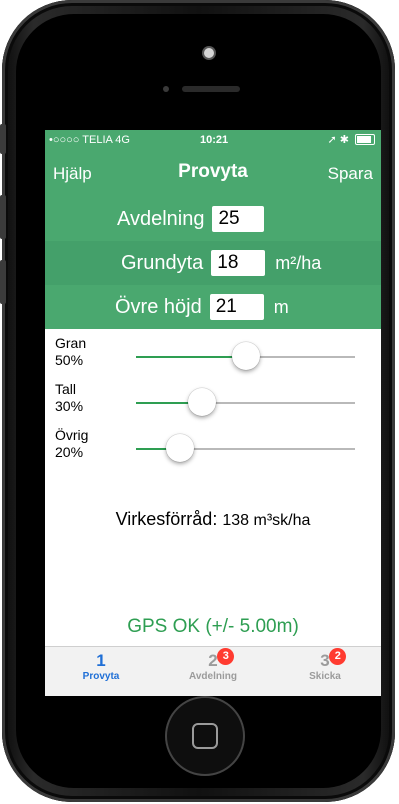 The width and height of the screenshot is (399, 804). Describe the element at coordinates (365, 139) in the screenshot. I see `battery-icon` at that location.